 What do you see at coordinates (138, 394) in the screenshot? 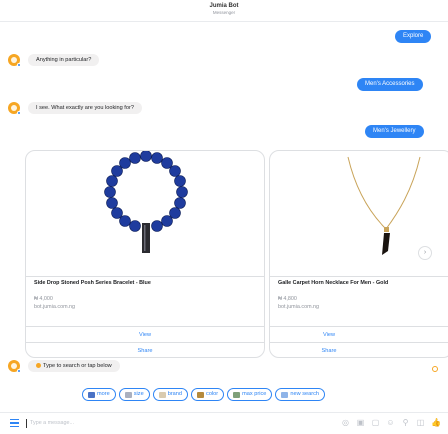
I see `quick-reply-label: size` at bounding box center [138, 394].